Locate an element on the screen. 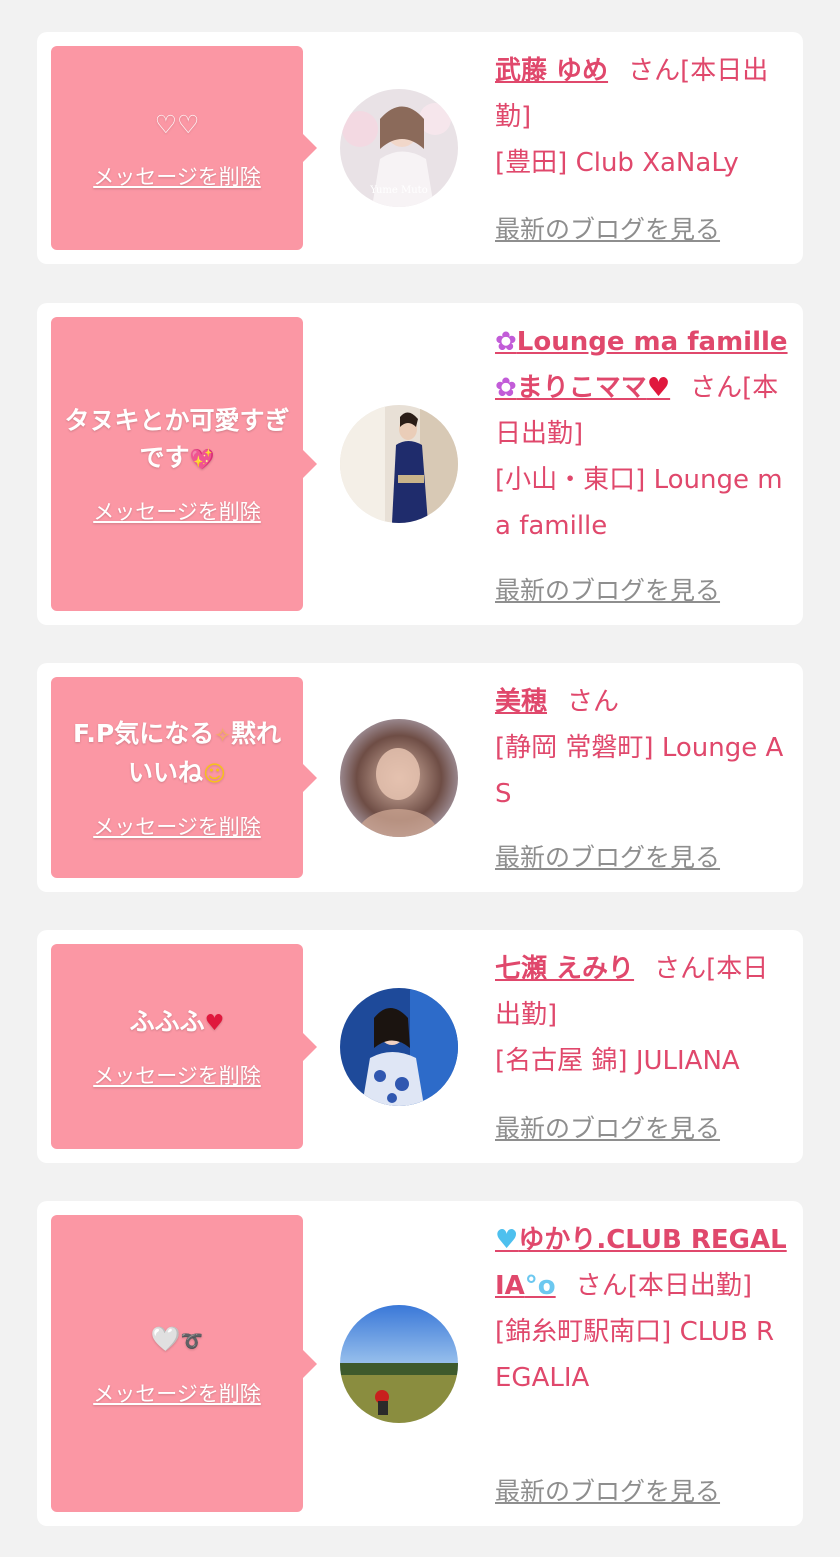  area-label: [小山・東口] is located at coordinates (570, 480).